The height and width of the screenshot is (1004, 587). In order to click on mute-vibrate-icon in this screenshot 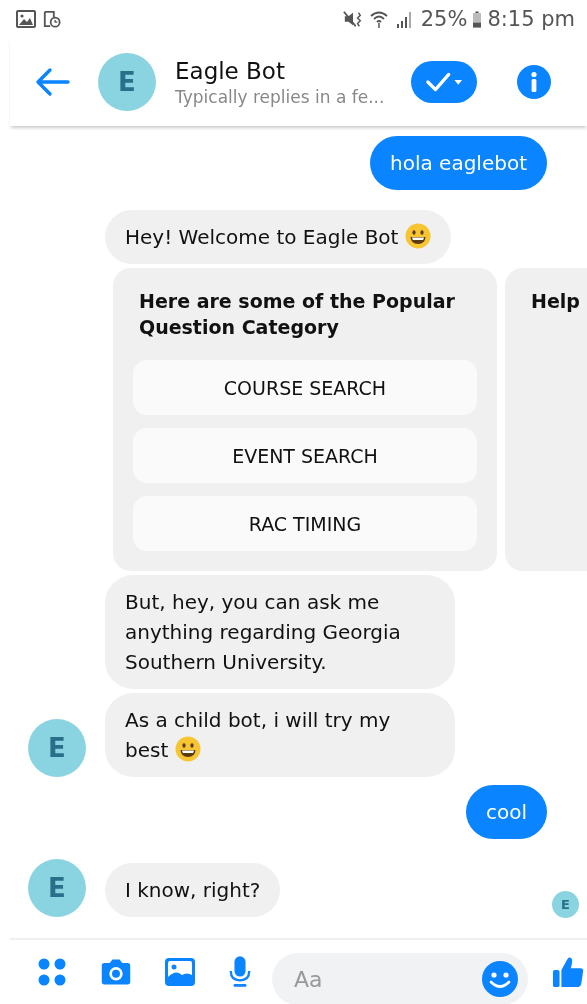, I will do `click(352, 19)`.